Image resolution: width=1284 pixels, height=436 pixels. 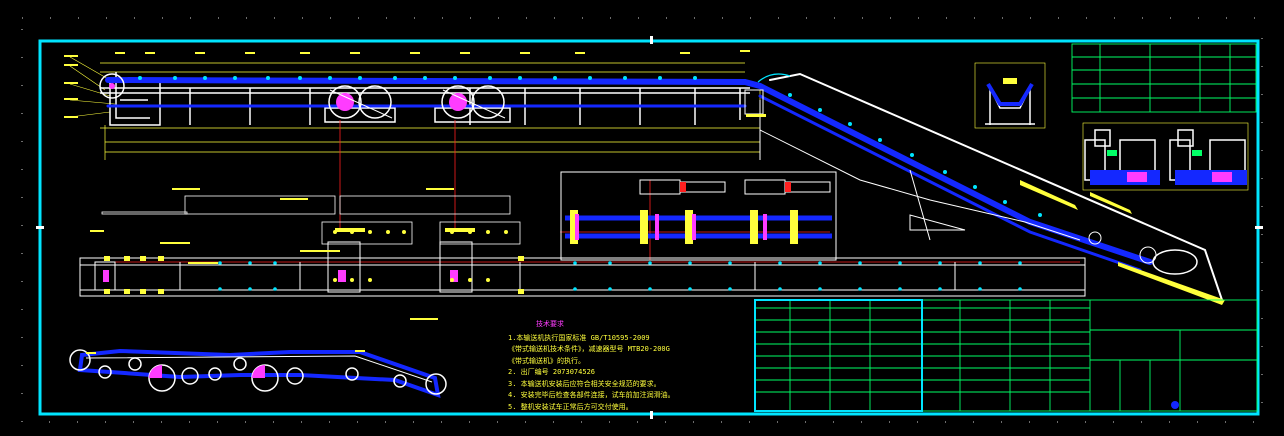 What do you see at coordinates (1006, 355) in the screenshot?
I see `parts-list-table` at bounding box center [1006, 355].